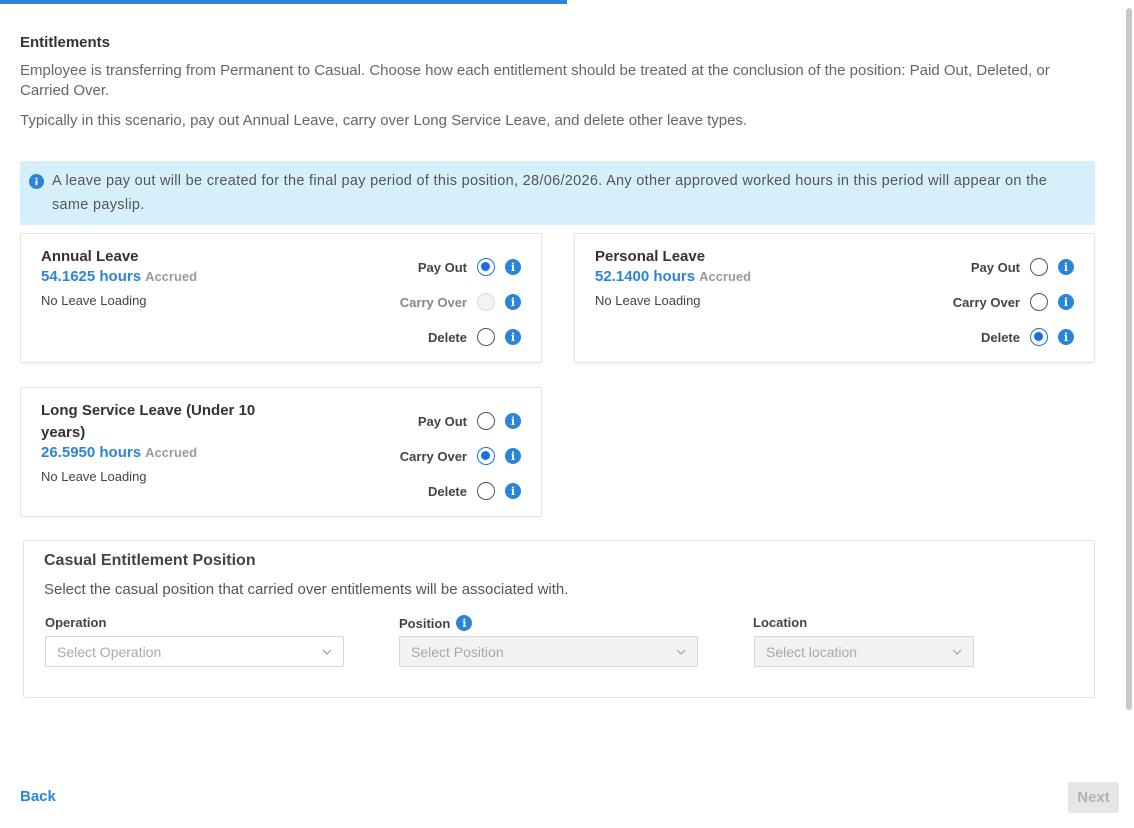 Image resolution: width=1134 pixels, height=828 pixels. Describe the element at coordinates (283, 2) in the screenshot. I see `progress-bar-fill` at that location.